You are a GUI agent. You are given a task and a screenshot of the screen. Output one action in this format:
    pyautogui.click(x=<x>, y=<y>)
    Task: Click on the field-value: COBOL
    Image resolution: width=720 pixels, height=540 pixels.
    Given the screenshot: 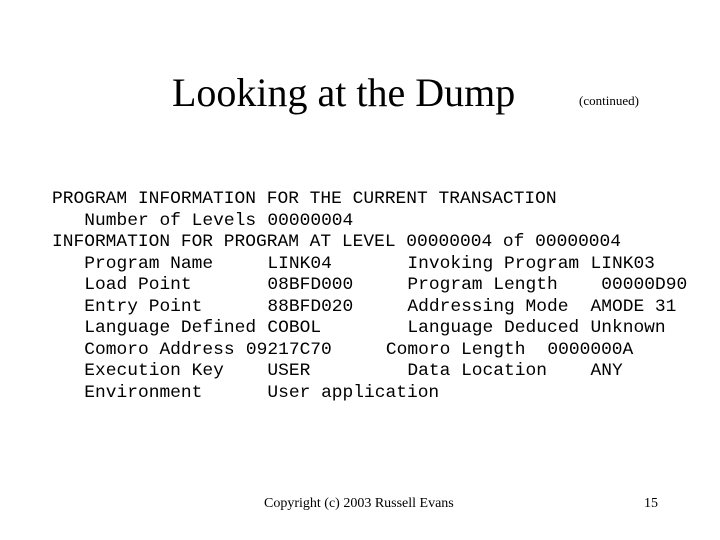 What is the action you would take?
    pyautogui.click(x=294, y=328)
    